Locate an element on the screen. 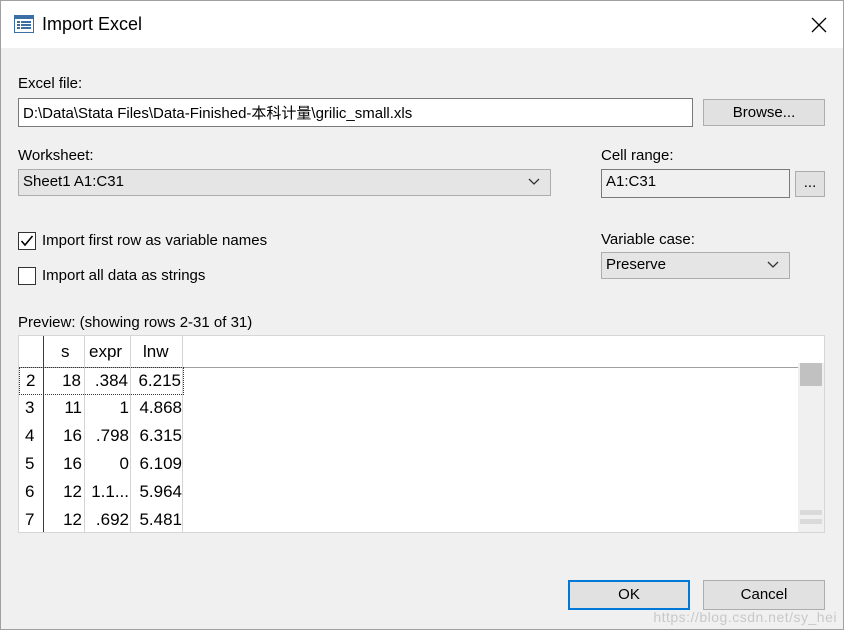 Image resolution: width=844 pixels, height=630 pixels. cell-expr: 1 is located at coordinates (124, 407).